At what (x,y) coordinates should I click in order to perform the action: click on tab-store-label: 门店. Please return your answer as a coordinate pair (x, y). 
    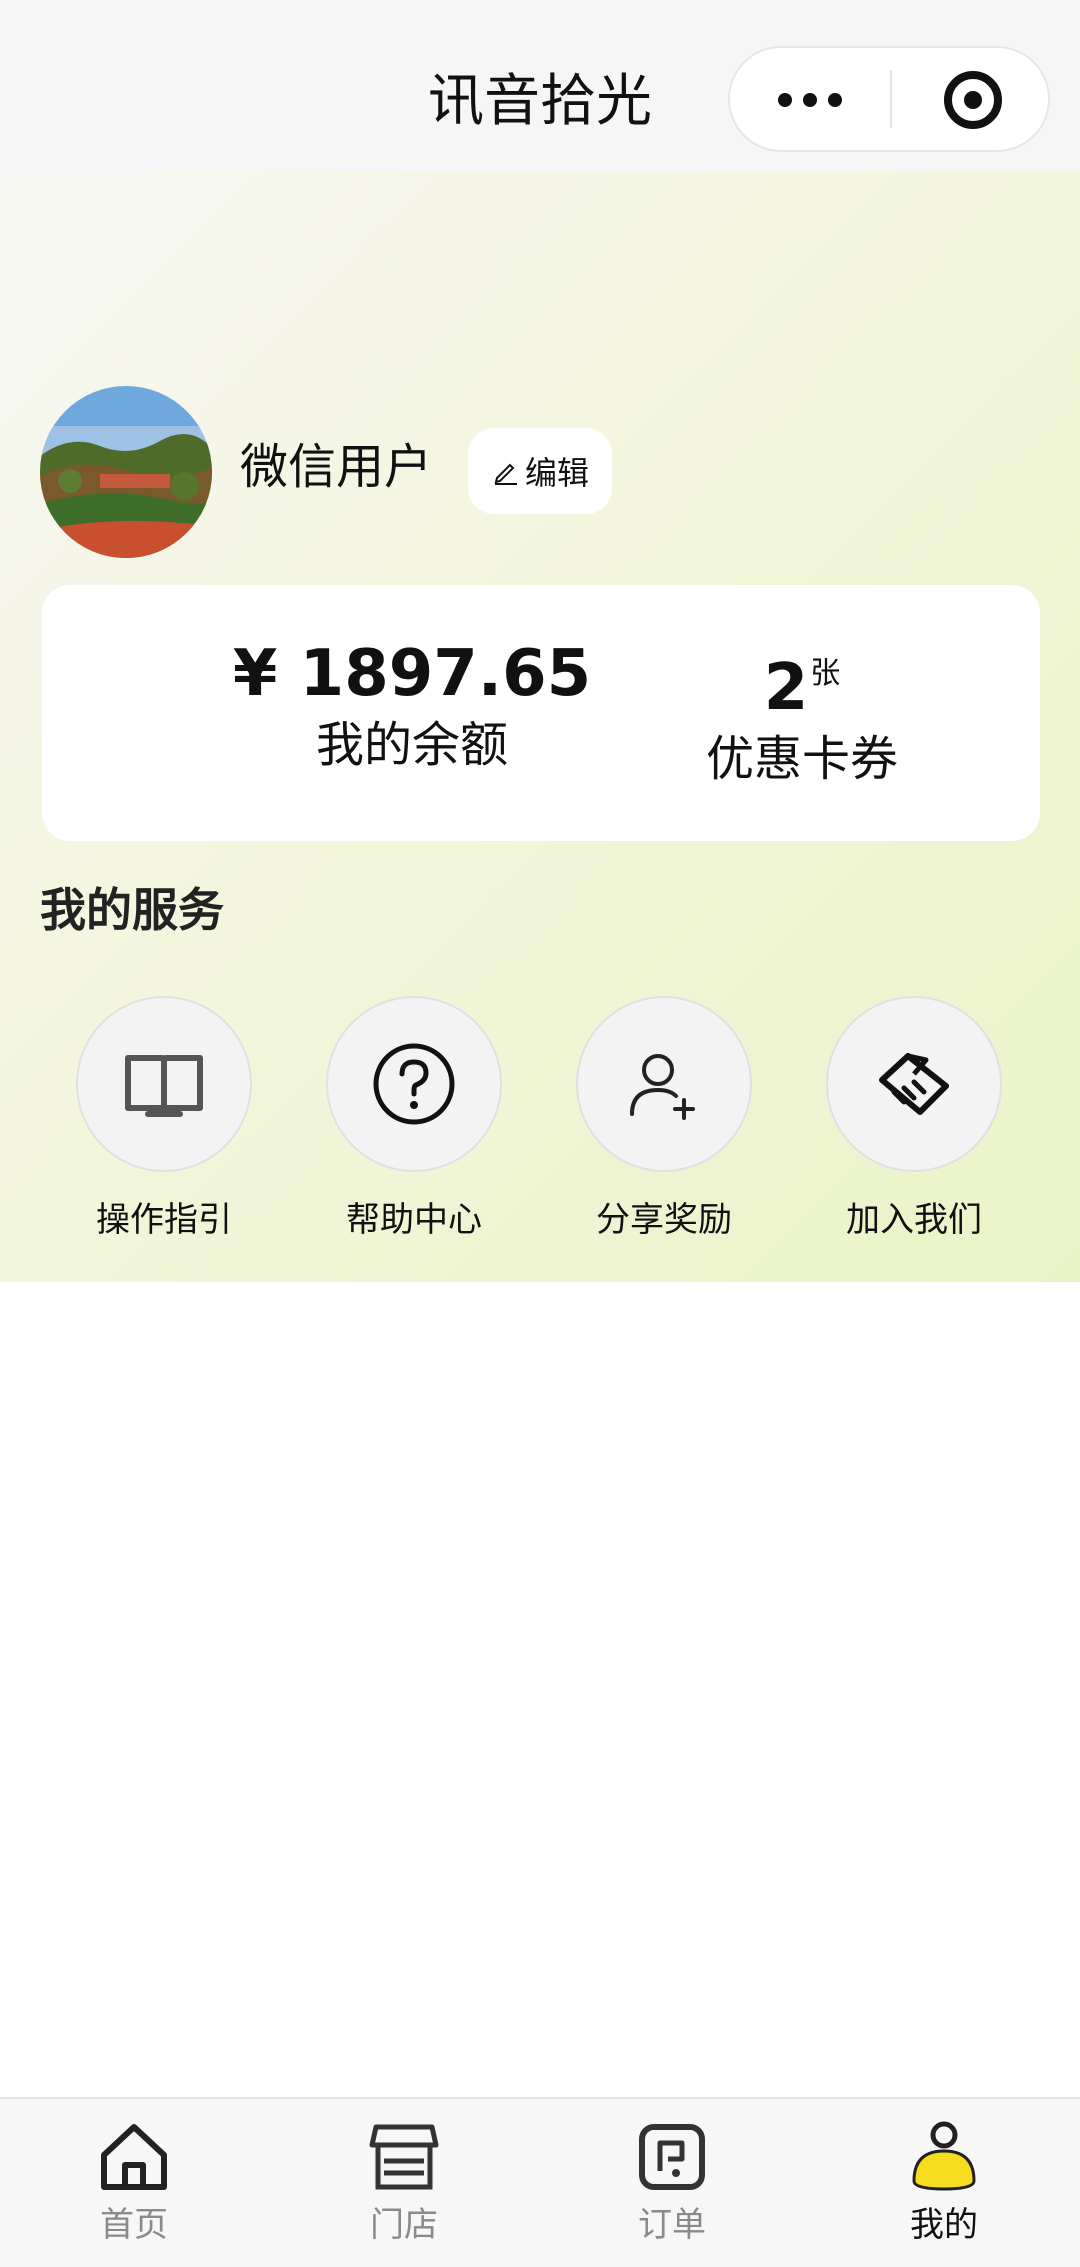
    Looking at the image, I should click on (404, 2225).